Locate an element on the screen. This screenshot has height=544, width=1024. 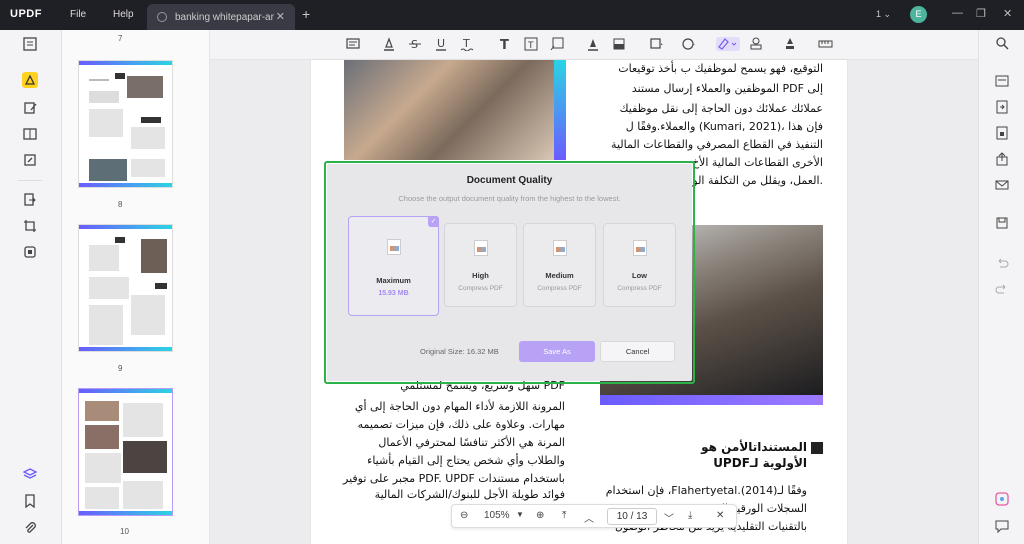
shape-icon is located at coordinates (657, 44).